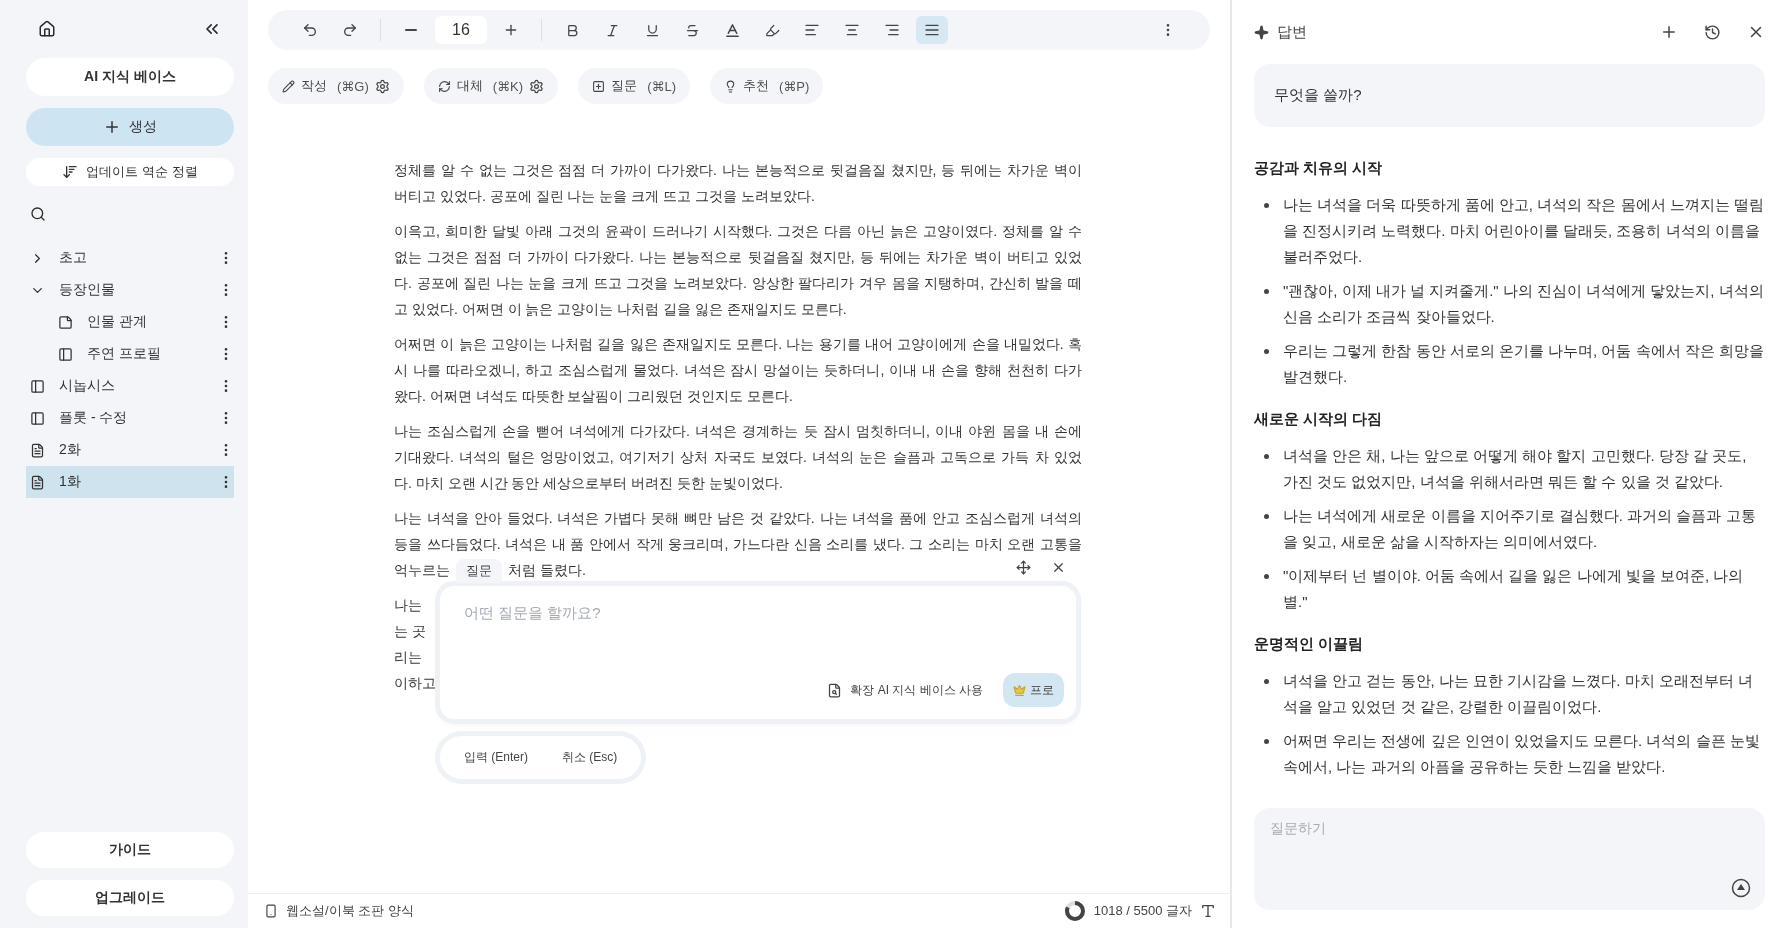 The height and width of the screenshot is (928, 1787). What do you see at coordinates (620, 309) in the screenshot?
I see `body-text: 고 있었다. 어쩌면 이 늙은 고양이는 나처럼 길을 잃은 존재일지도 모른다.` at bounding box center [620, 309].